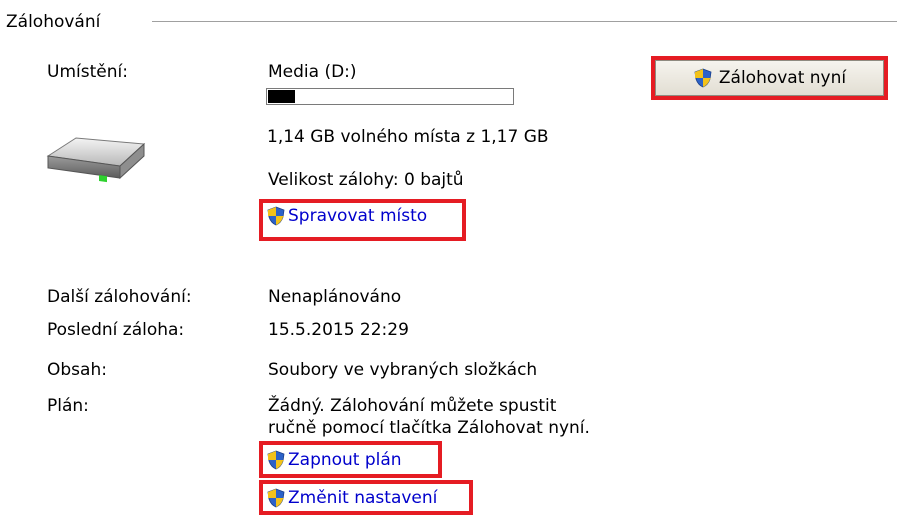 This screenshot has height=515, width=897. Describe the element at coordinates (429, 428) in the screenshot. I see `schedule-value-line2: ručně pomocí tlačítka Zálohovat nyní.` at that location.